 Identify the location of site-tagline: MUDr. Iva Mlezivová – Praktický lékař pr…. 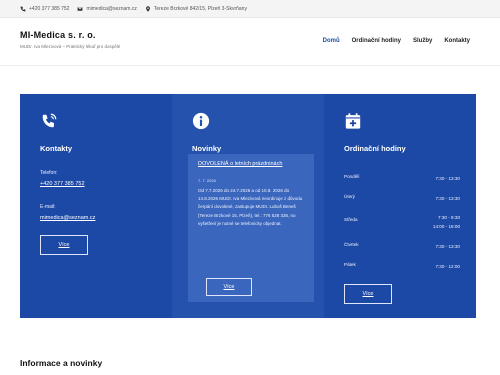
(70, 46).